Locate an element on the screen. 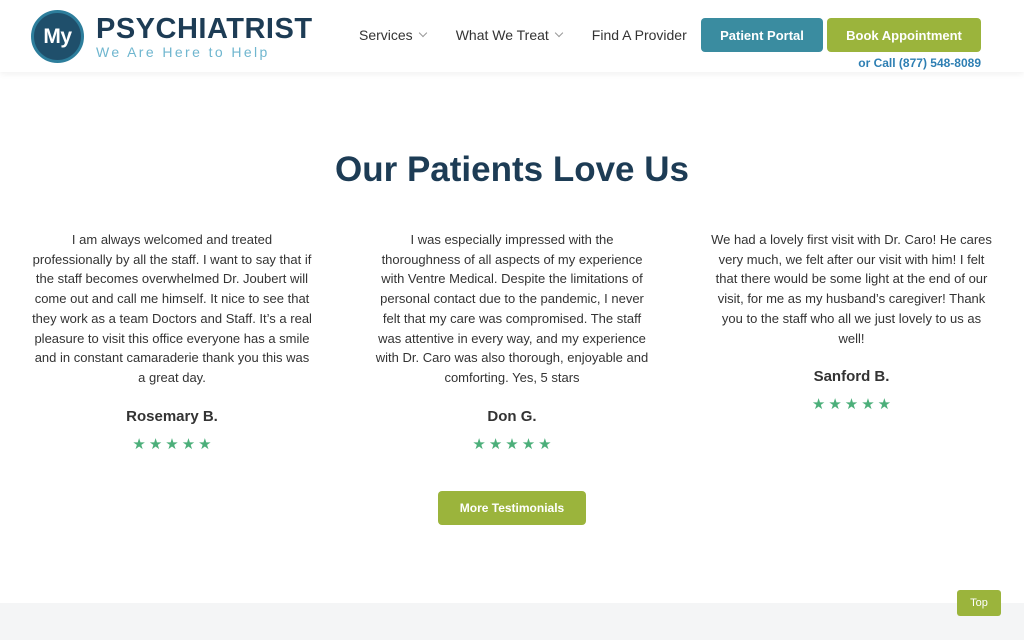  nav-item-what-we-treat: What We Treat is located at coordinates (509, 35).